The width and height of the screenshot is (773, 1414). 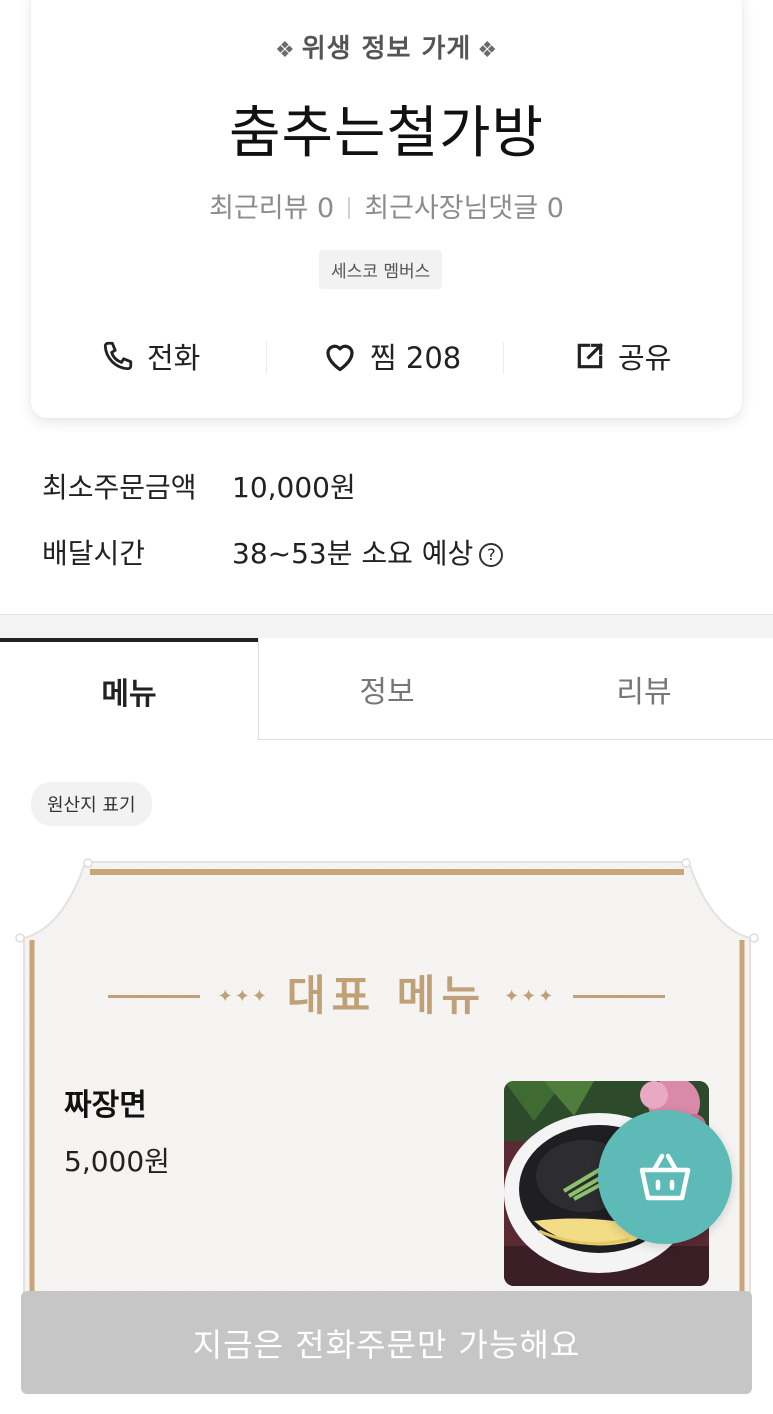 I want to click on like-label: 찜 208, so click(x=416, y=358).